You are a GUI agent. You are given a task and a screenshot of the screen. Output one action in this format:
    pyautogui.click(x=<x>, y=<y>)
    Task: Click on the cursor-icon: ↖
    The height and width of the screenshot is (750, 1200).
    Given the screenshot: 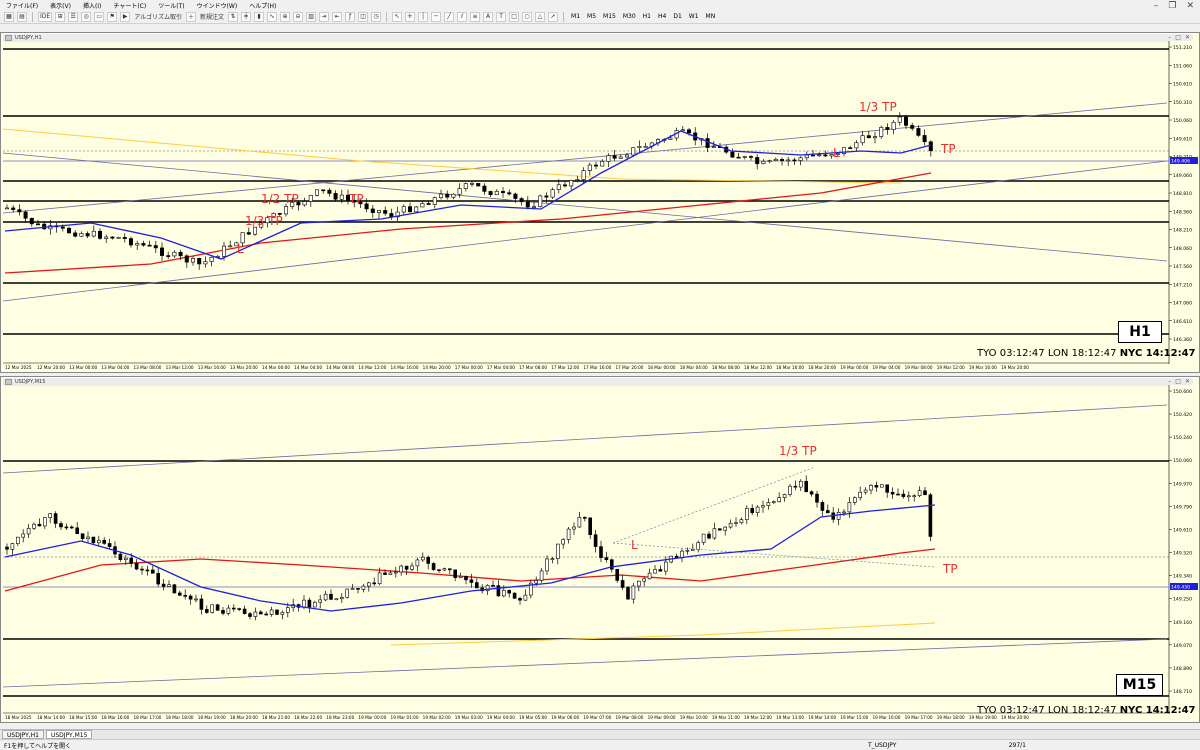 What is the action you would take?
    pyautogui.click(x=397, y=16)
    